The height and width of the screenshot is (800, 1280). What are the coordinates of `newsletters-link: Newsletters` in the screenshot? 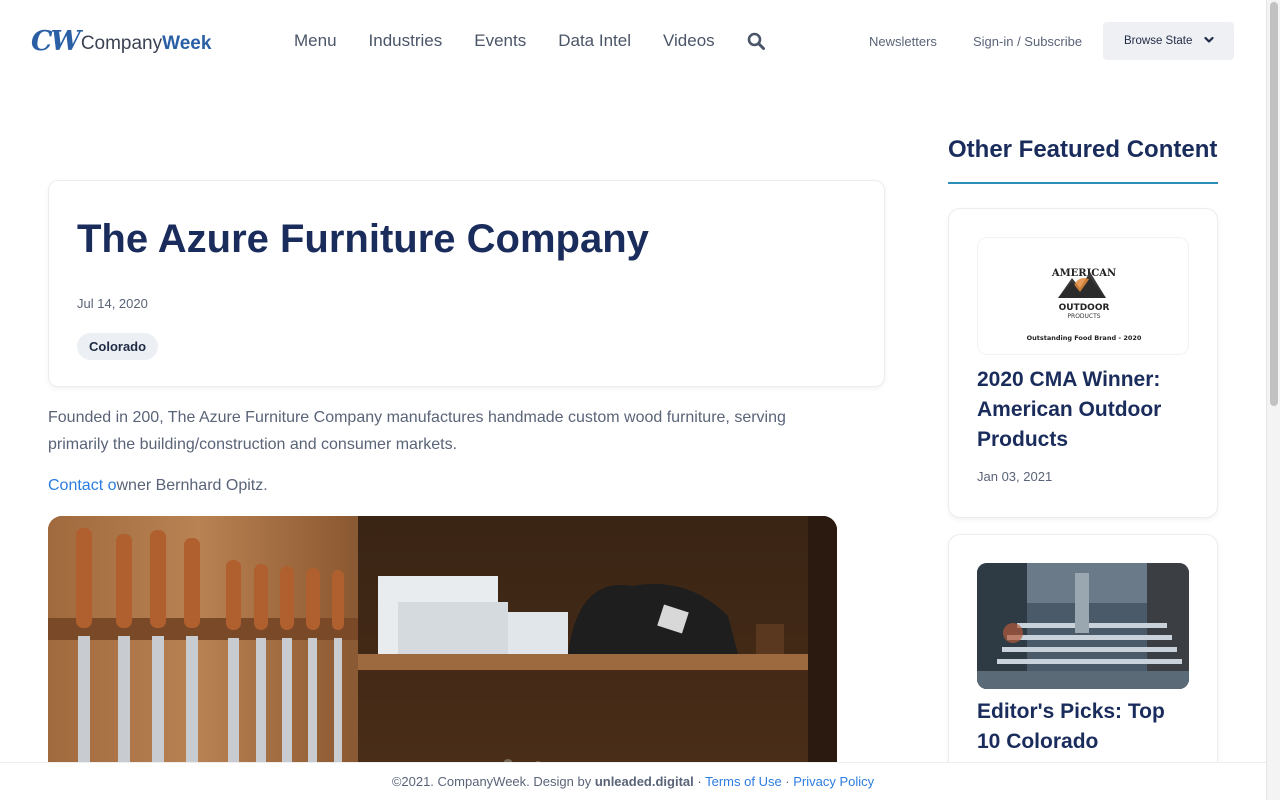 It's located at (903, 41).